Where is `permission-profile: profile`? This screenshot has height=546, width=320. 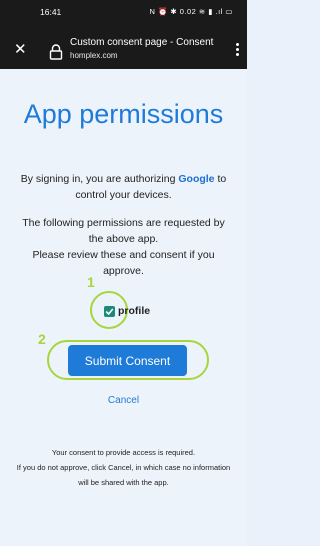 permission-profile: profile is located at coordinates (144, 312).